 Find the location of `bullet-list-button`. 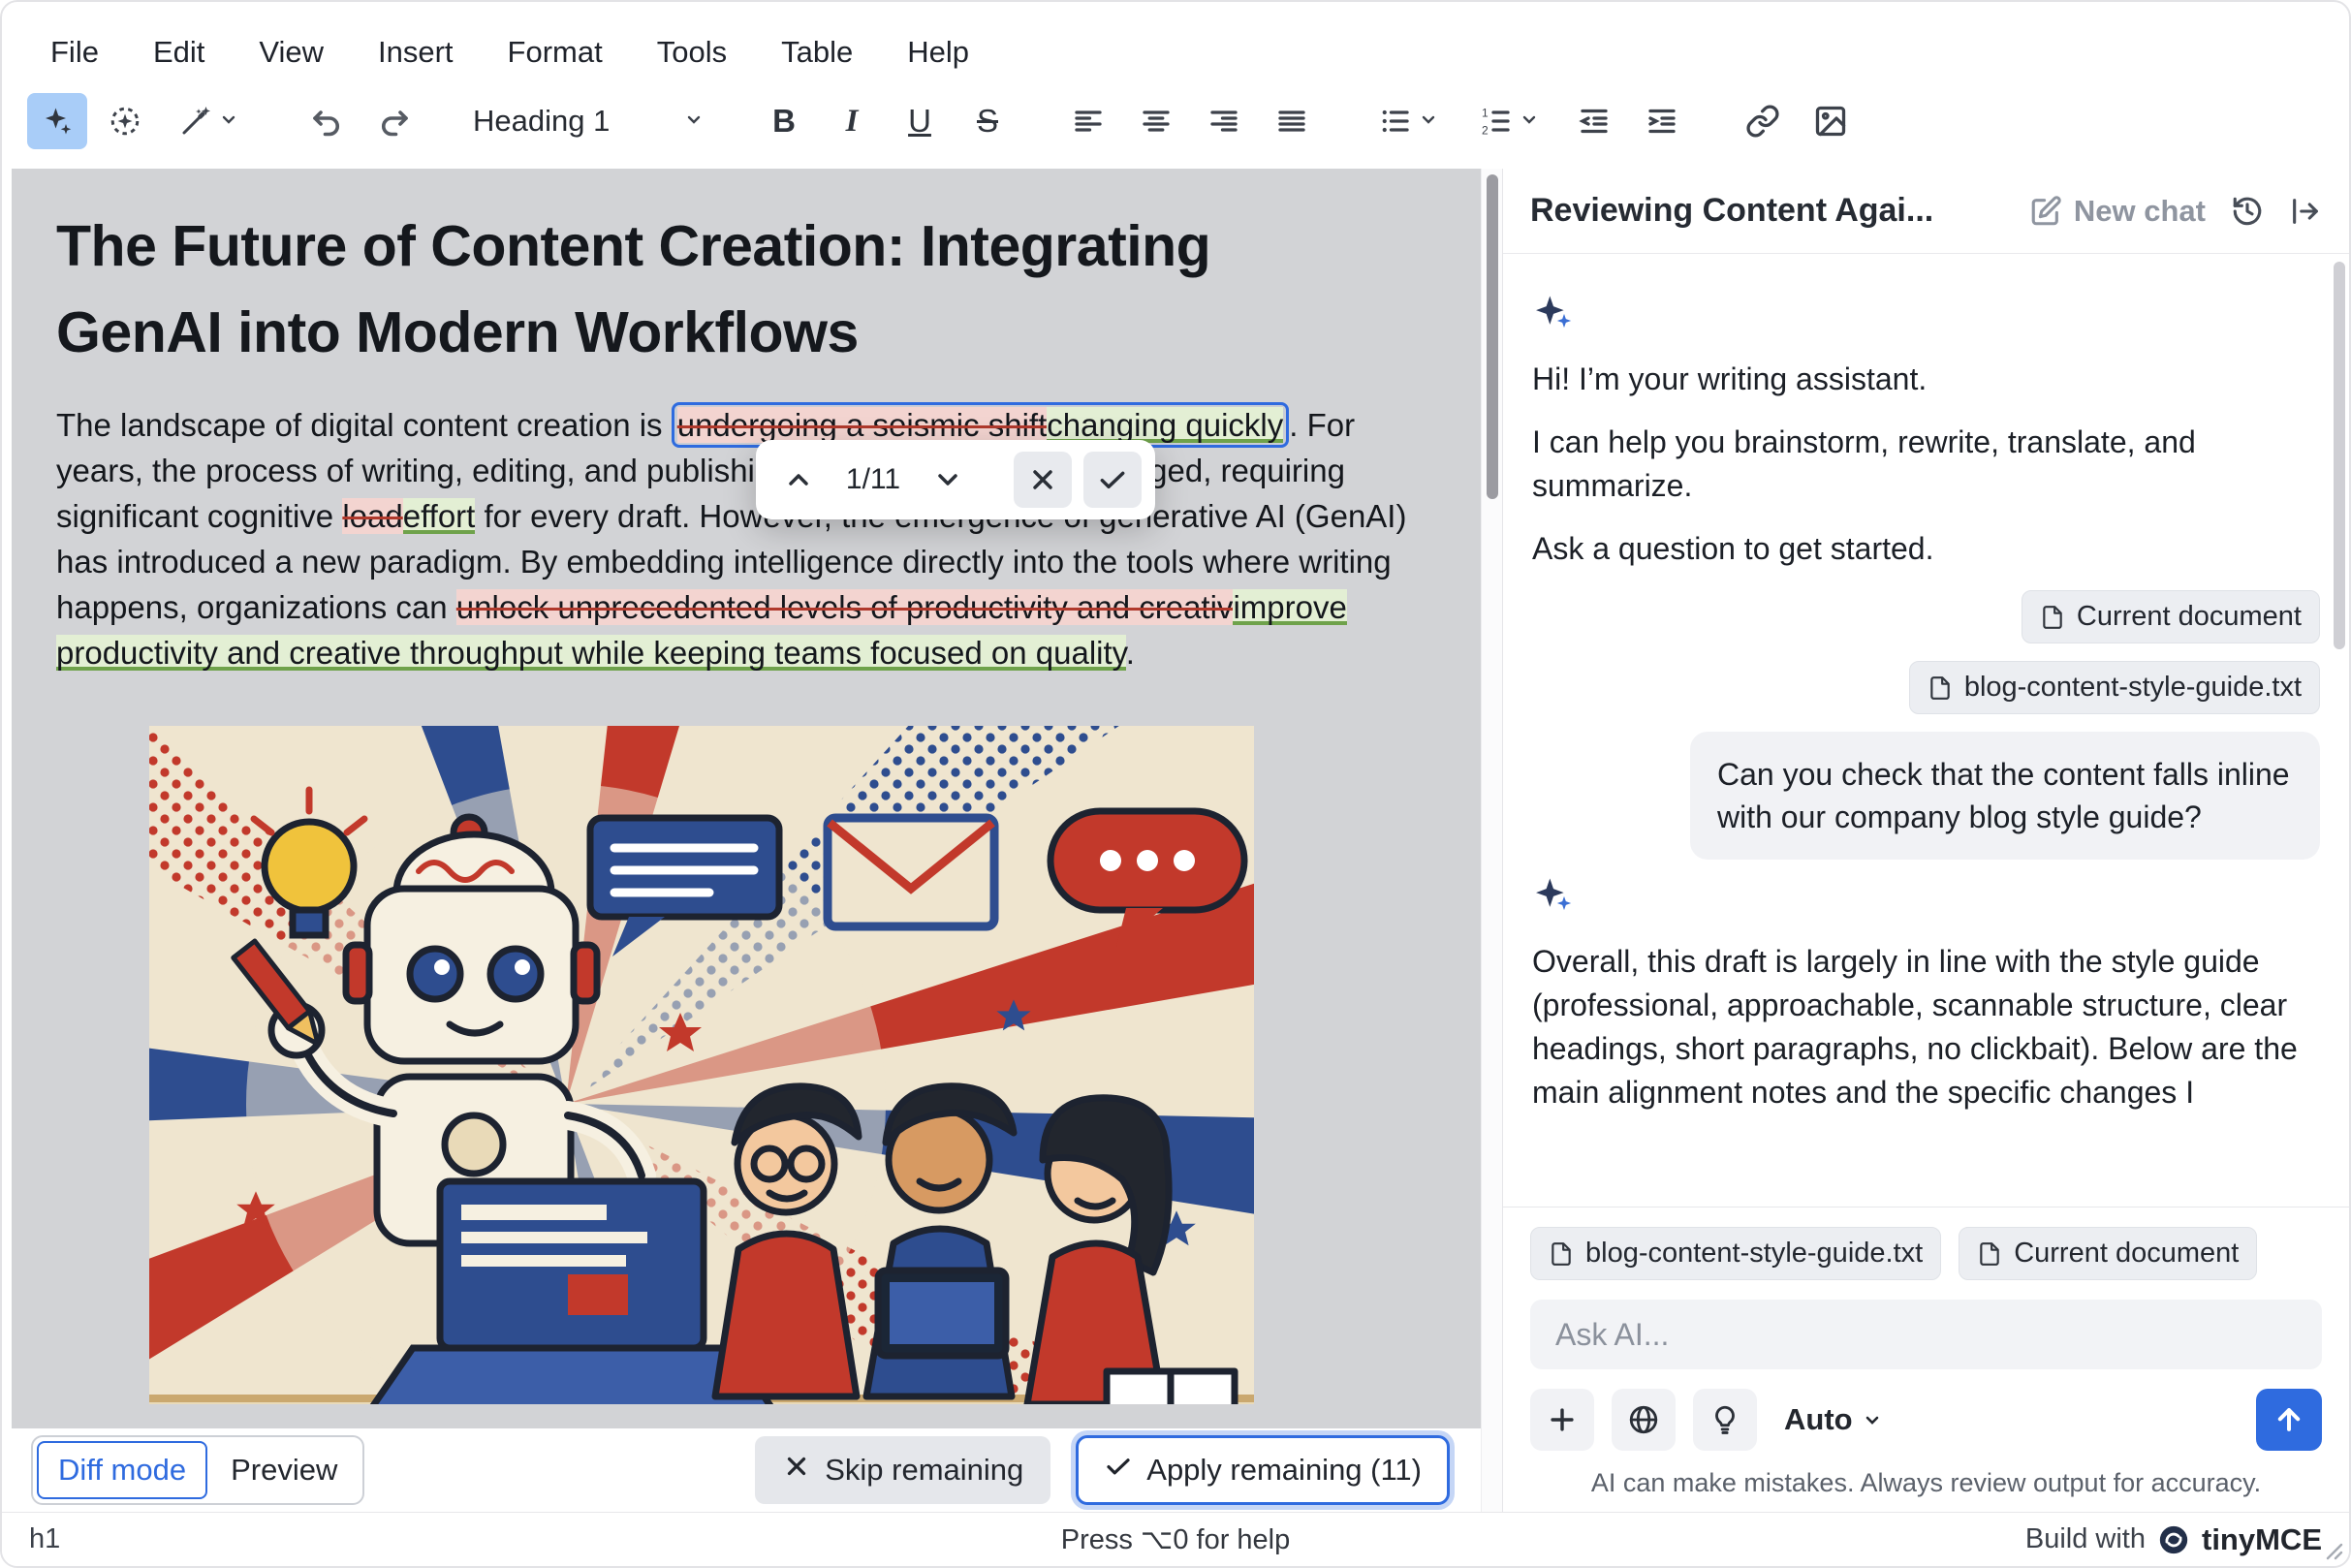

bullet-list-button is located at coordinates (1409, 121).